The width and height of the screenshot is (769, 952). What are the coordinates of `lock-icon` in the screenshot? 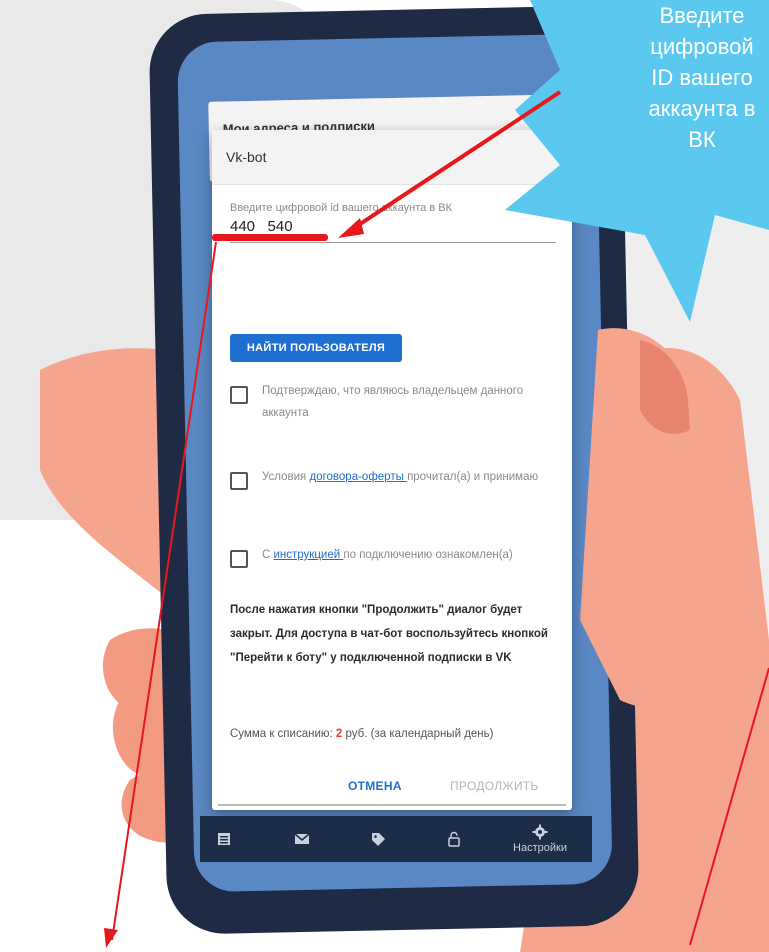 It's located at (454, 839).